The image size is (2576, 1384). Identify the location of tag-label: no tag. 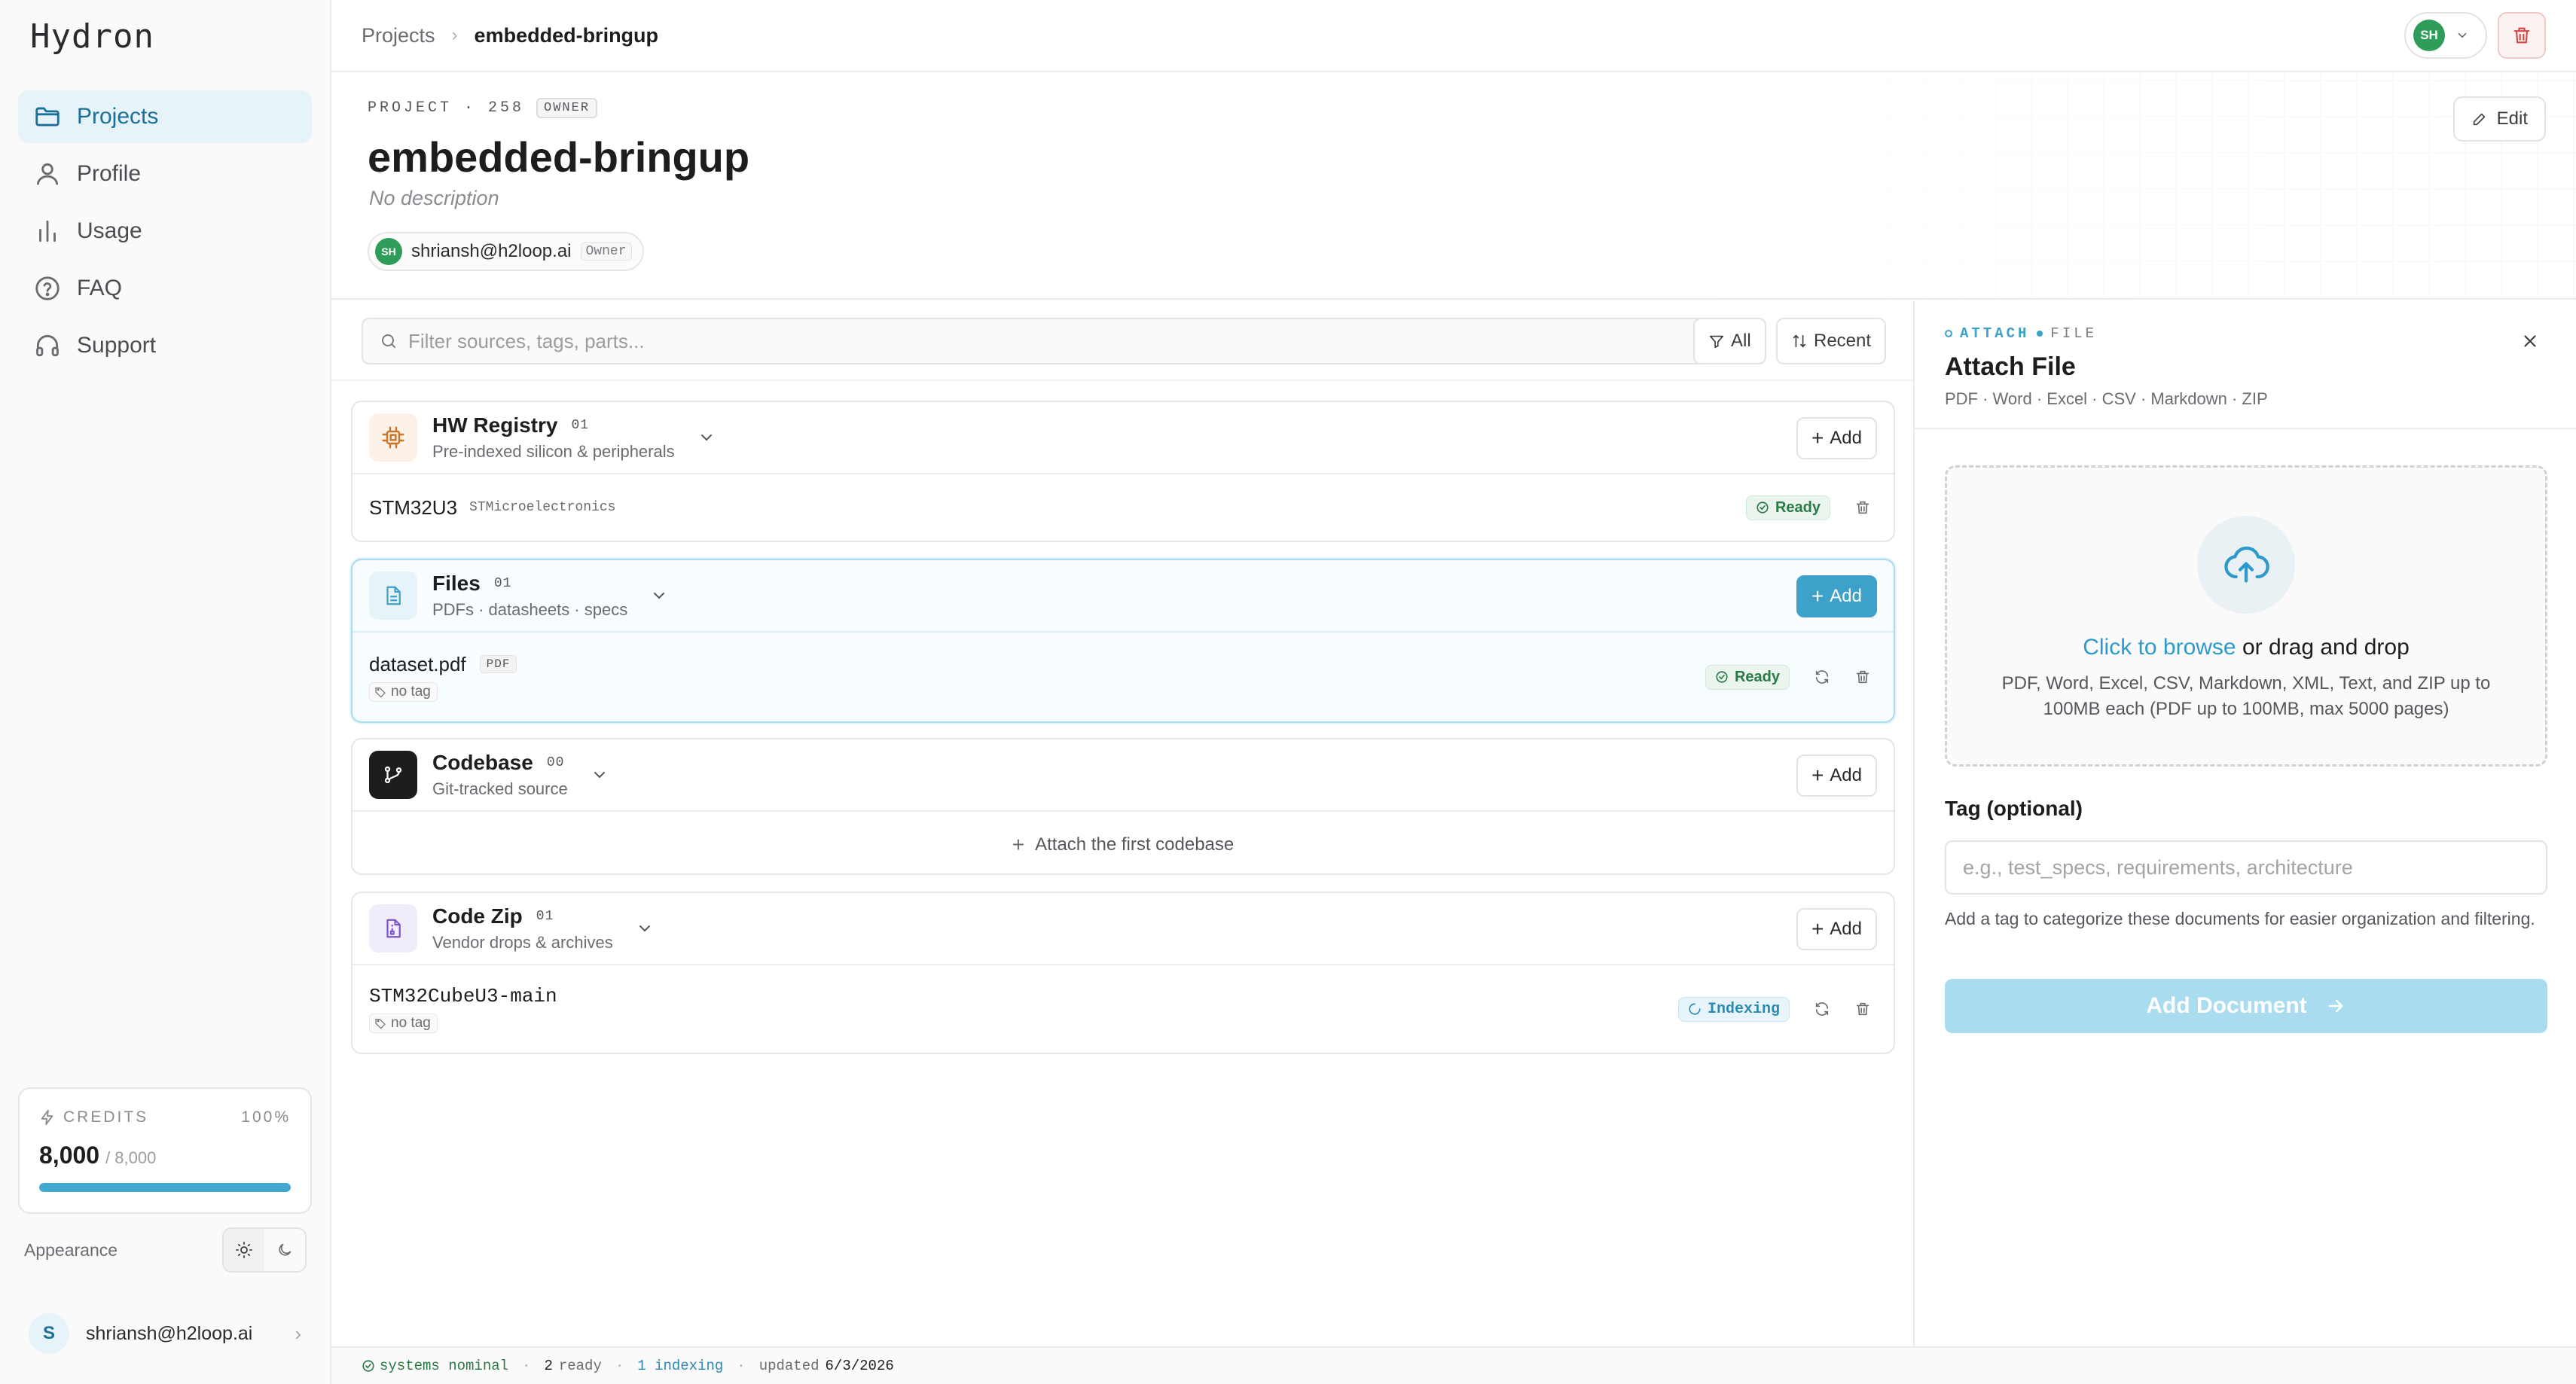
(411, 1023).